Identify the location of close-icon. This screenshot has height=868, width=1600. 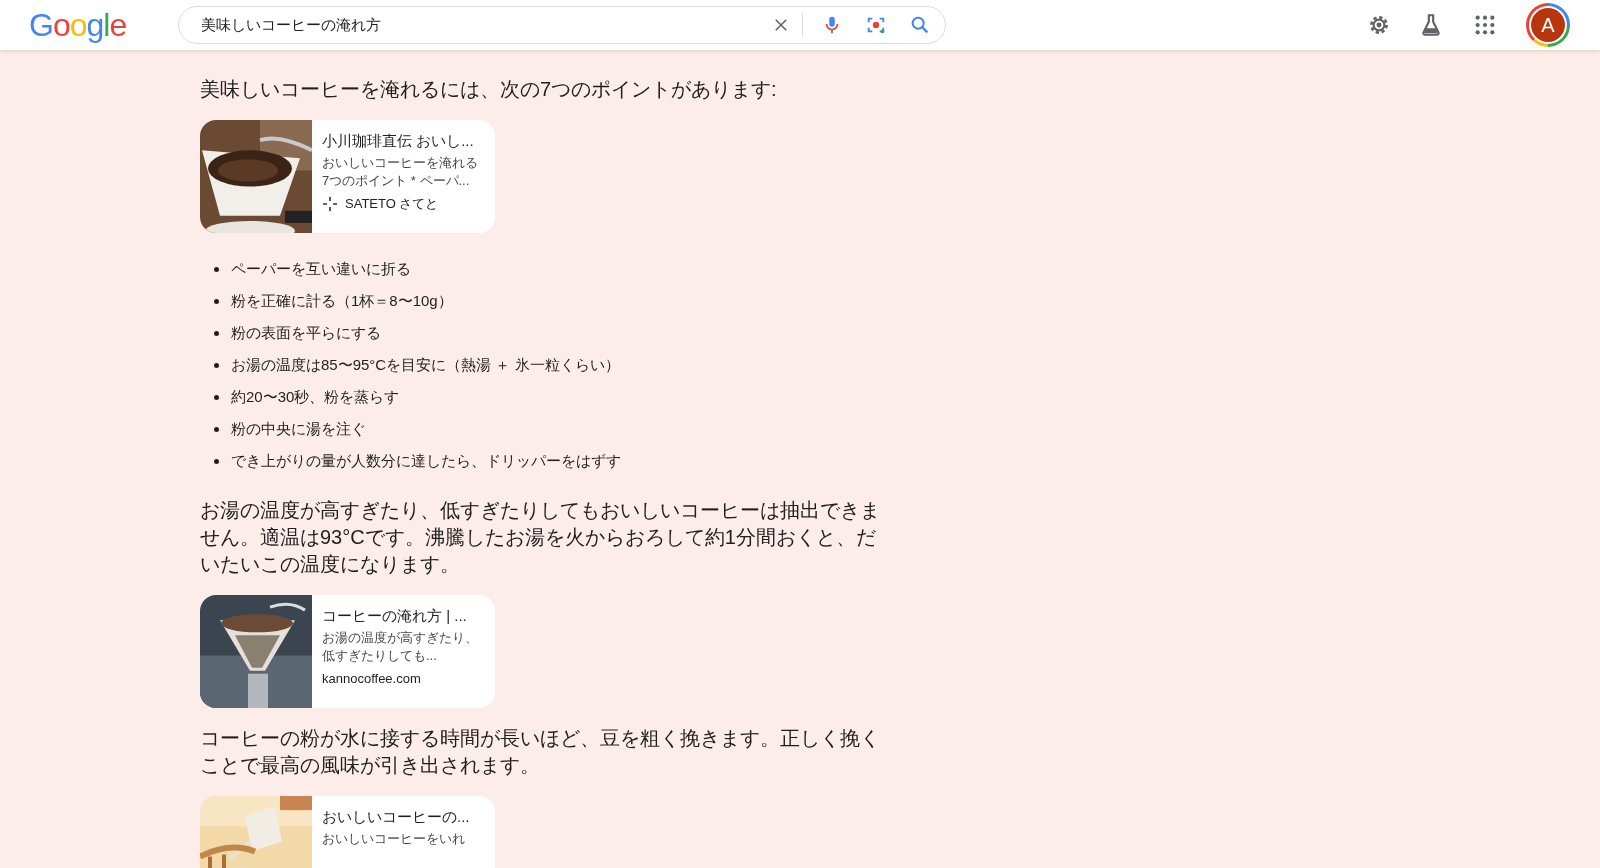
(781, 25).